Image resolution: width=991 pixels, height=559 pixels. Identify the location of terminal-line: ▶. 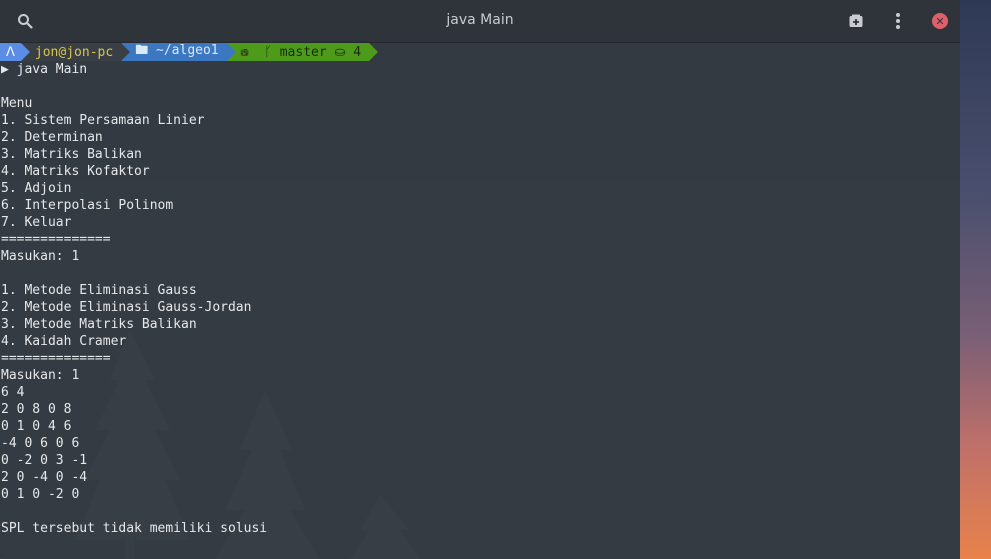
(478, 556).